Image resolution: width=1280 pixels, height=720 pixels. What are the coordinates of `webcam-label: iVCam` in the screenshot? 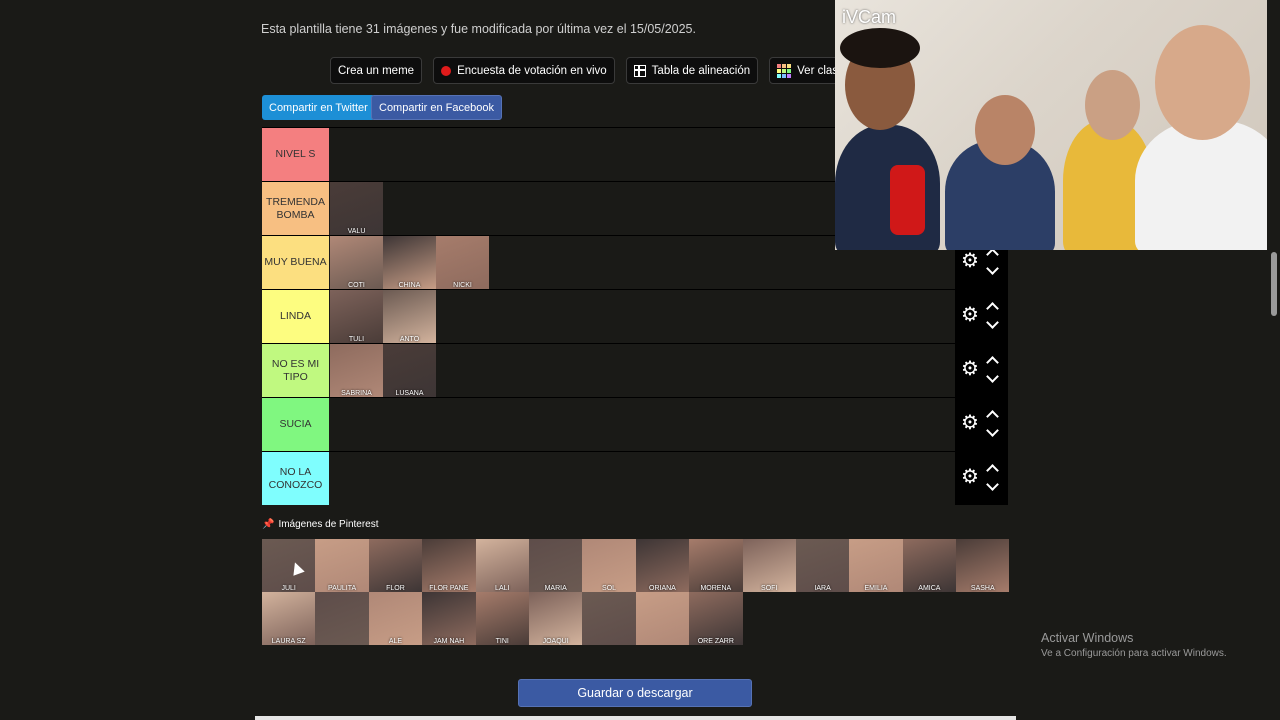 It's located at (869, 17).